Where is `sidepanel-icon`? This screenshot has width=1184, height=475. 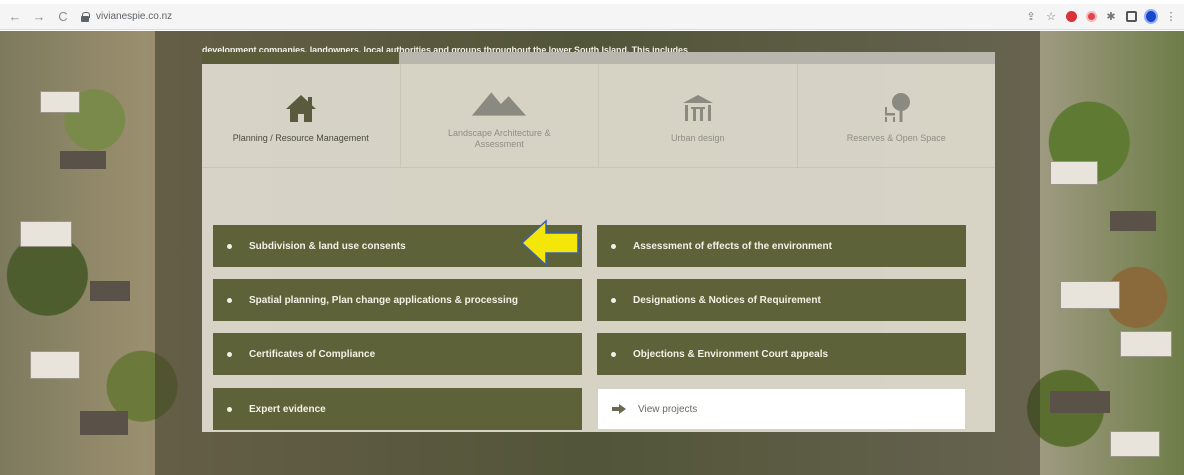 sidepanel-icon is located at coordinates (1131, 17).